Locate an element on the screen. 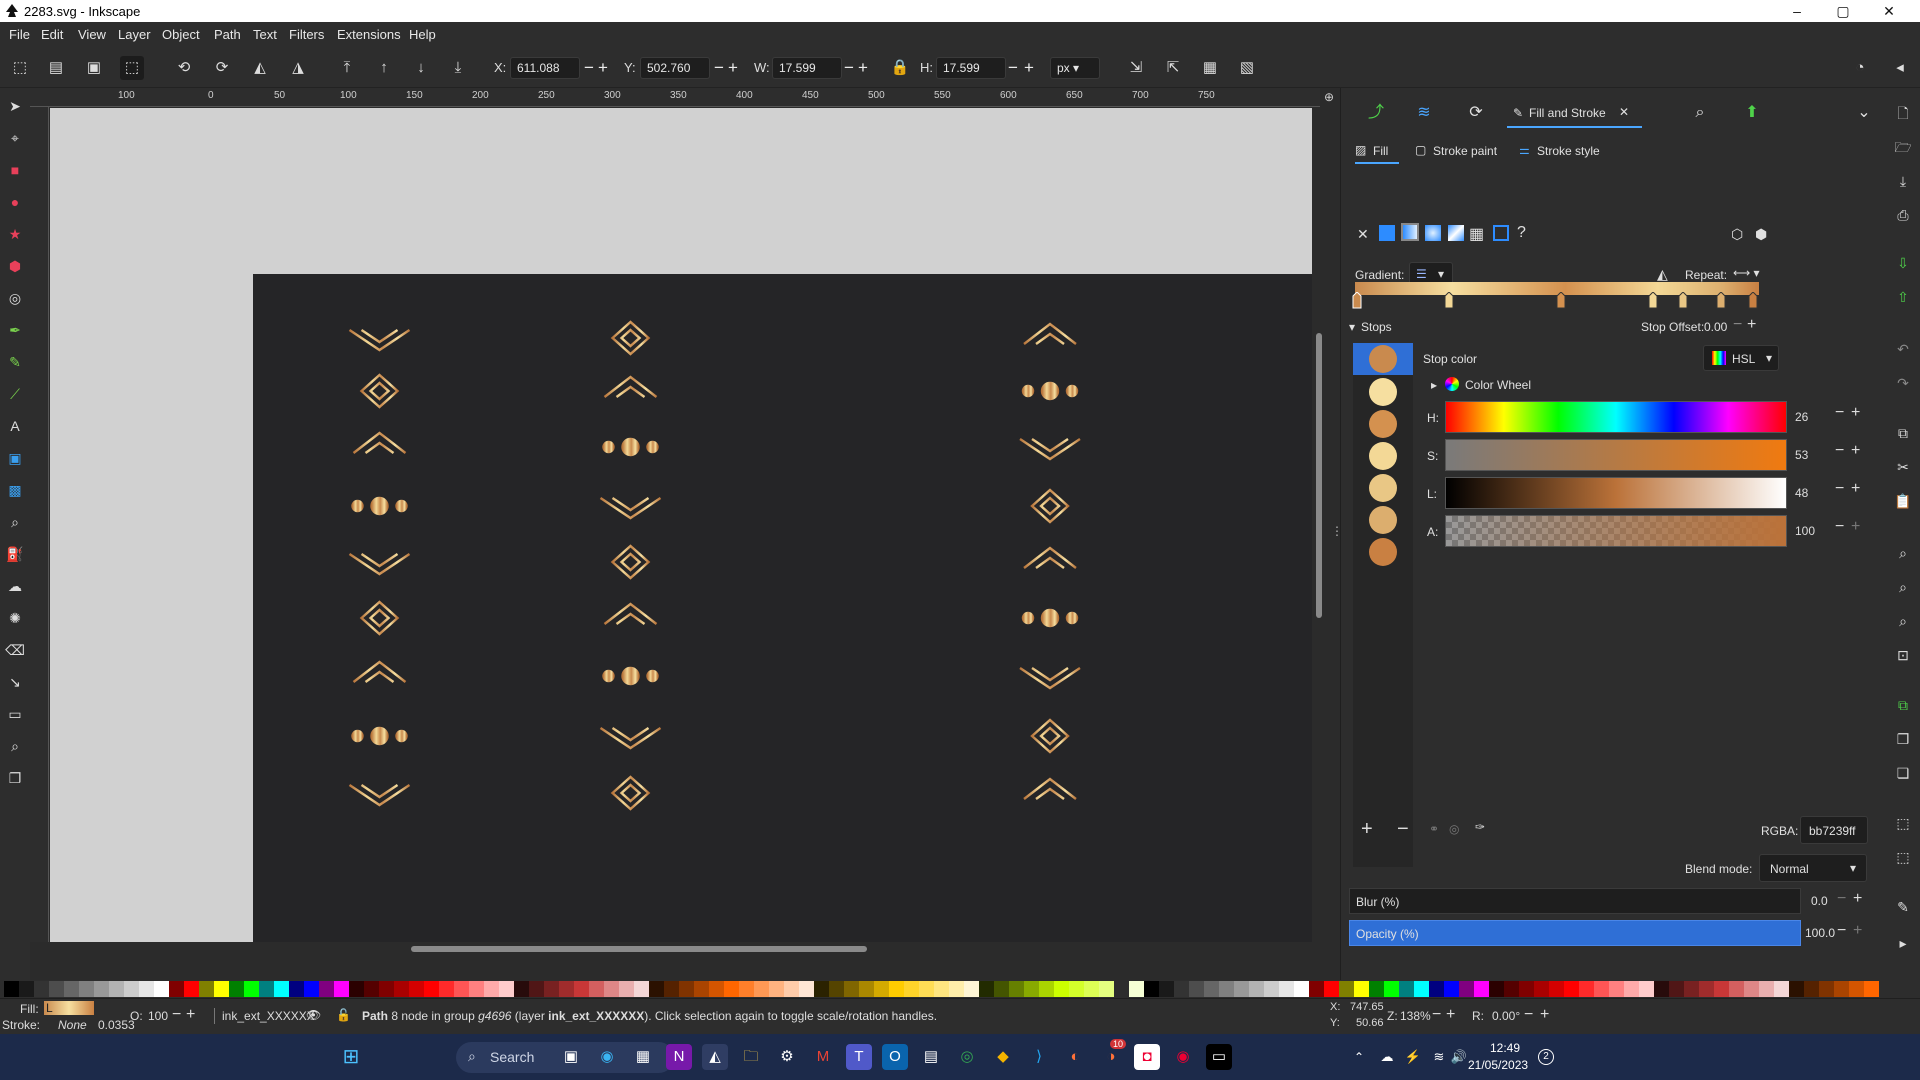 The height and width of the screenshot is (1080, 1920). stops-expander-icon: ▾ is located at coordinates (1352, 327).